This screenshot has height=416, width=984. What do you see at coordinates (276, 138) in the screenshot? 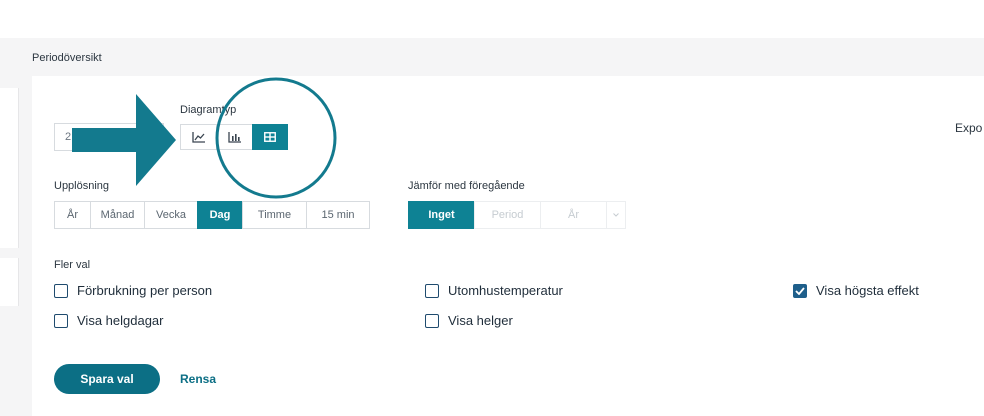
I see `annotation-circle-icon` at bounding box center [276, 138].